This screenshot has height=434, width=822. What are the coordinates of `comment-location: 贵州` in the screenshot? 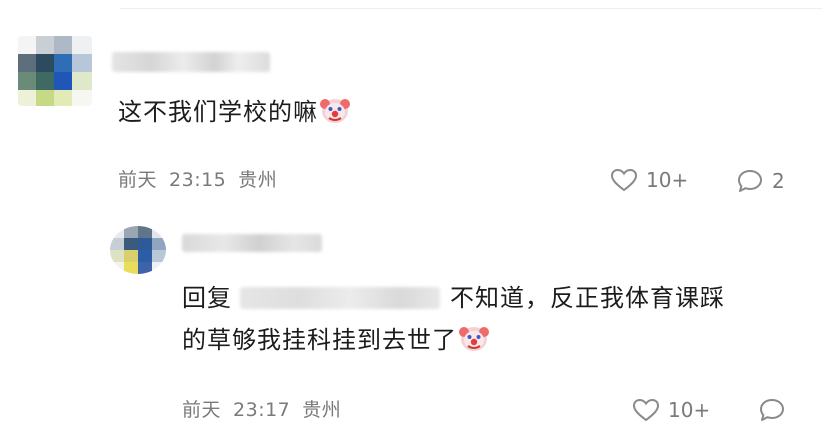 It's located at (258, 180).